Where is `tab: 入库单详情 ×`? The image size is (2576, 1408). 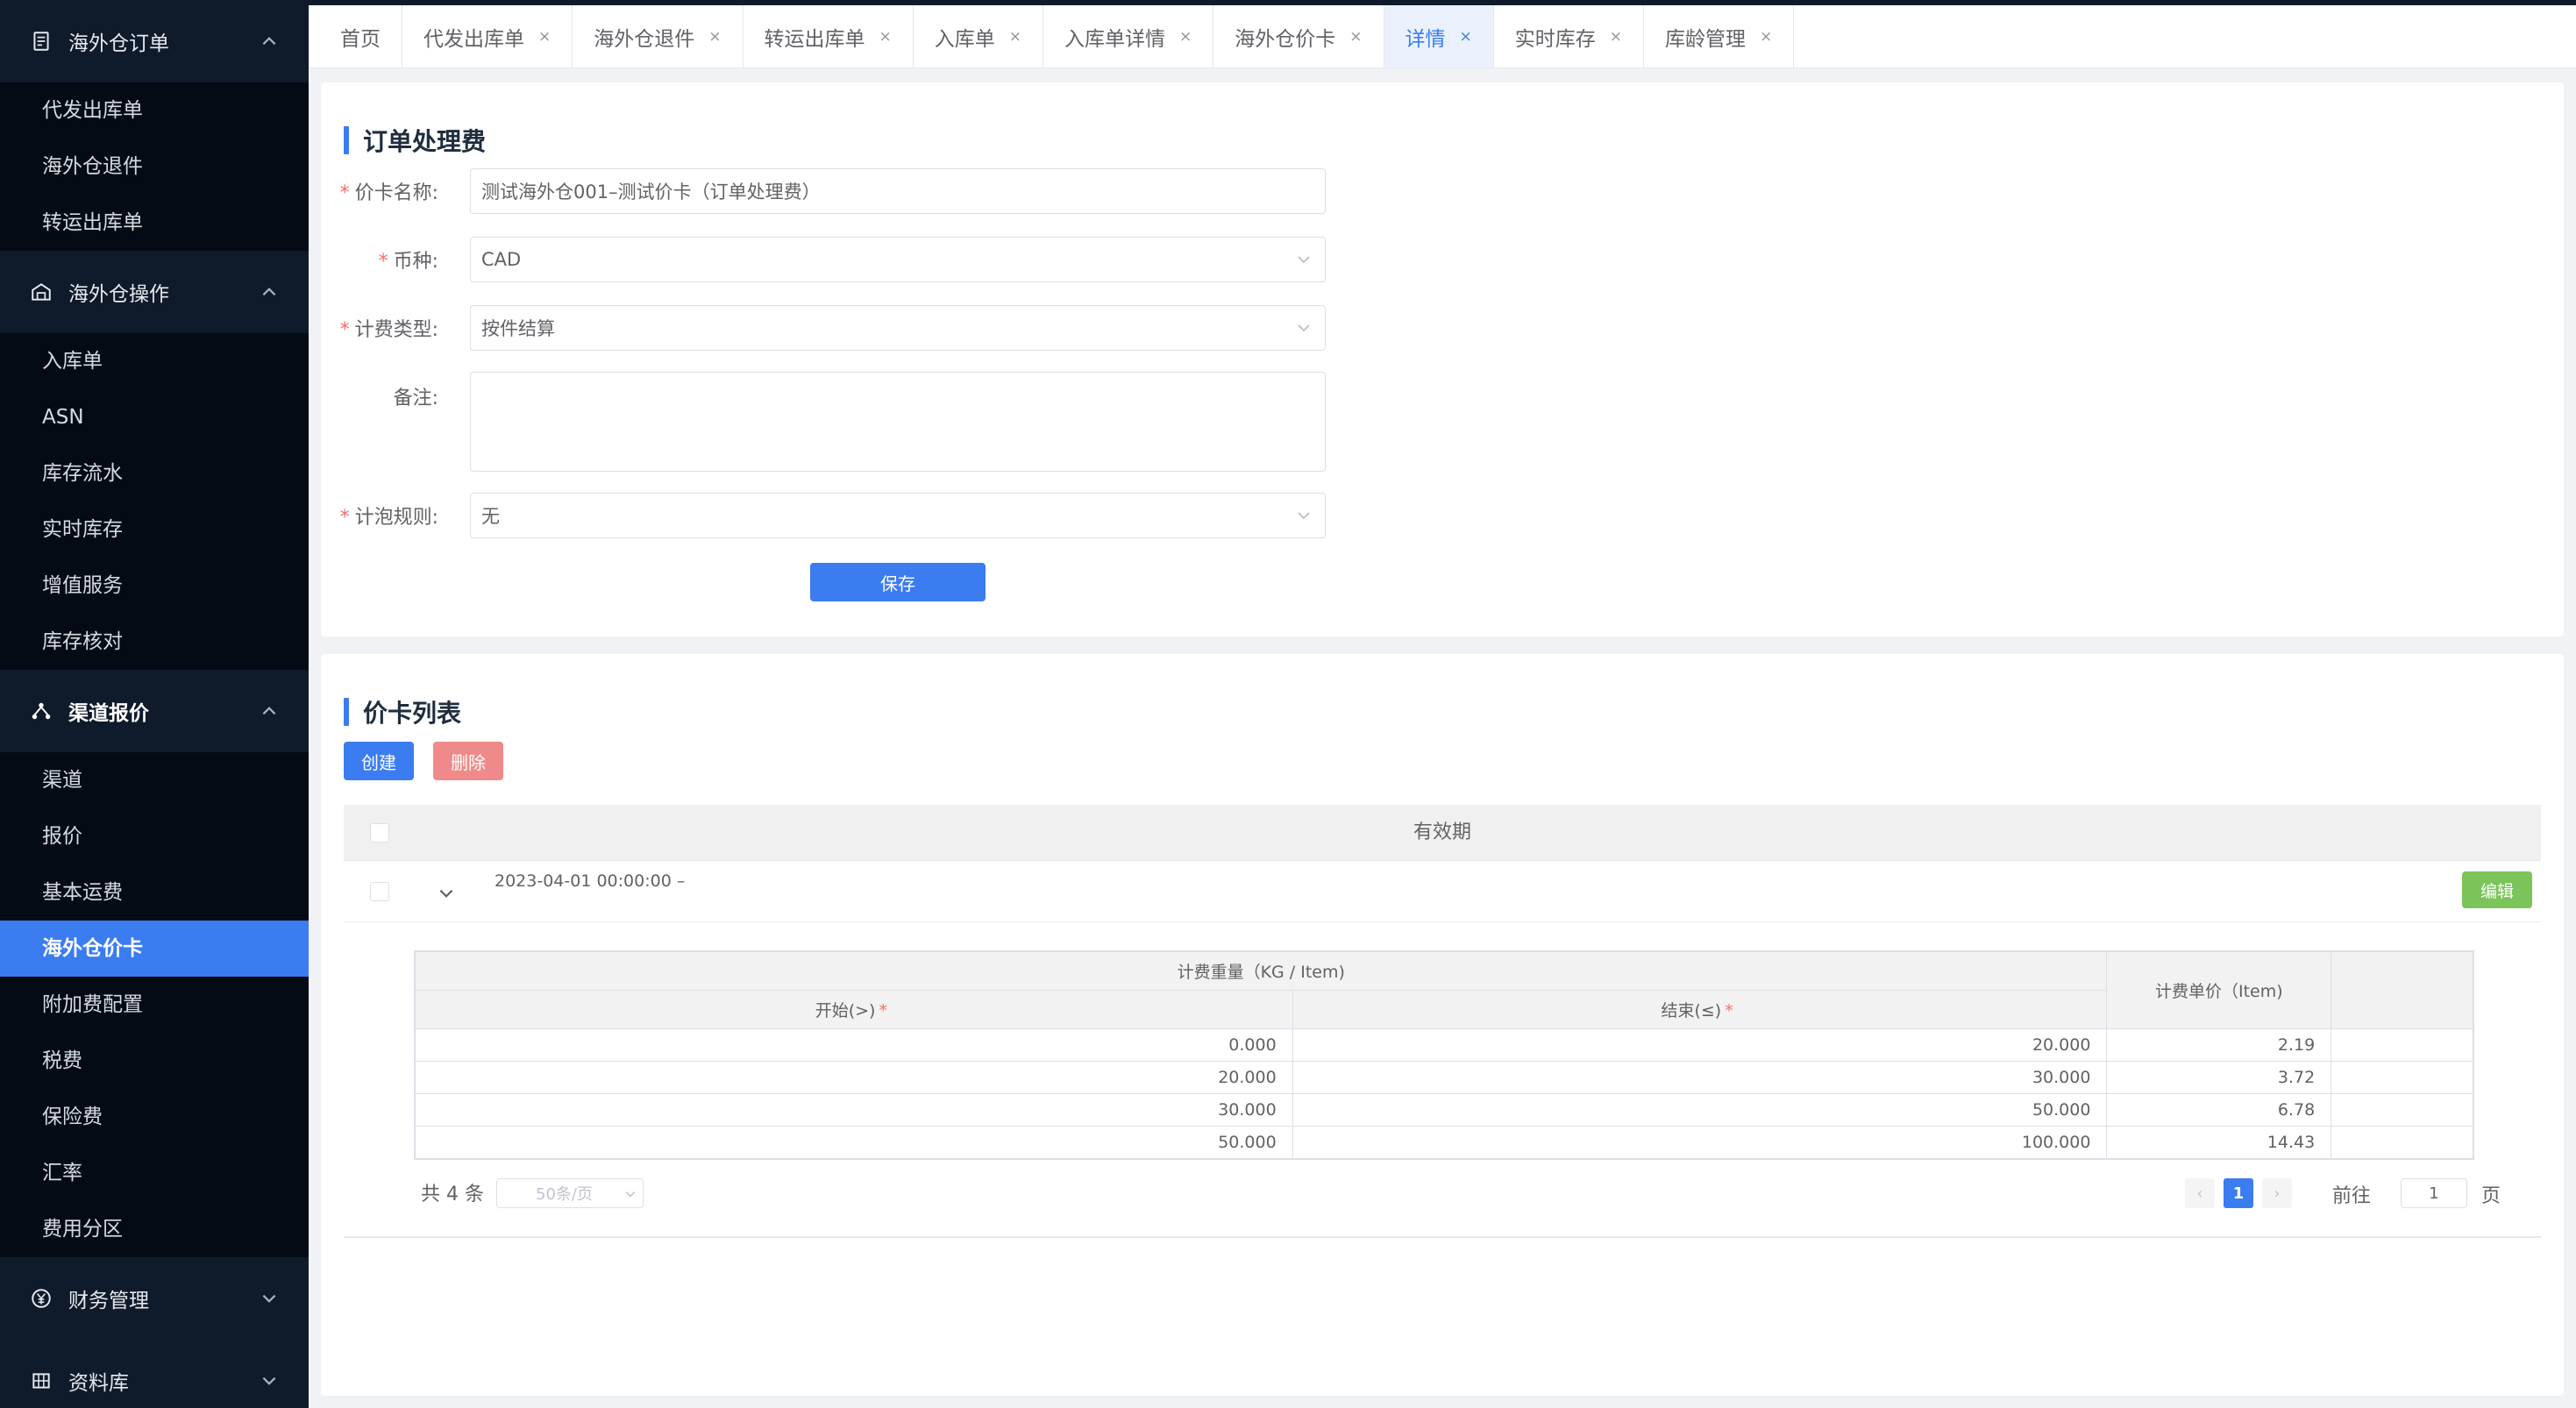
tab: 入库单详情 × is located at coordinates (1128, 36).